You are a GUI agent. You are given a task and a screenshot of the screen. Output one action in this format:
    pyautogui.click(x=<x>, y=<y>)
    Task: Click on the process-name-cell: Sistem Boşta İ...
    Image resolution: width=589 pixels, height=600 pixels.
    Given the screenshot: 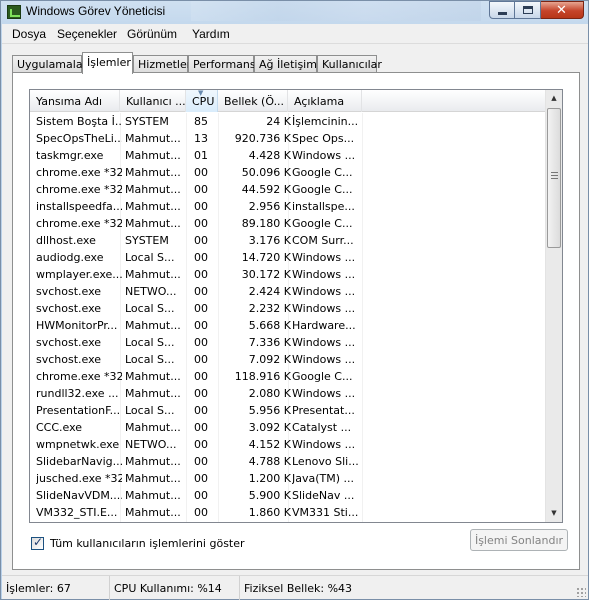 What is the action you would take?
    pyautogui.click(x=79, y=121)
    